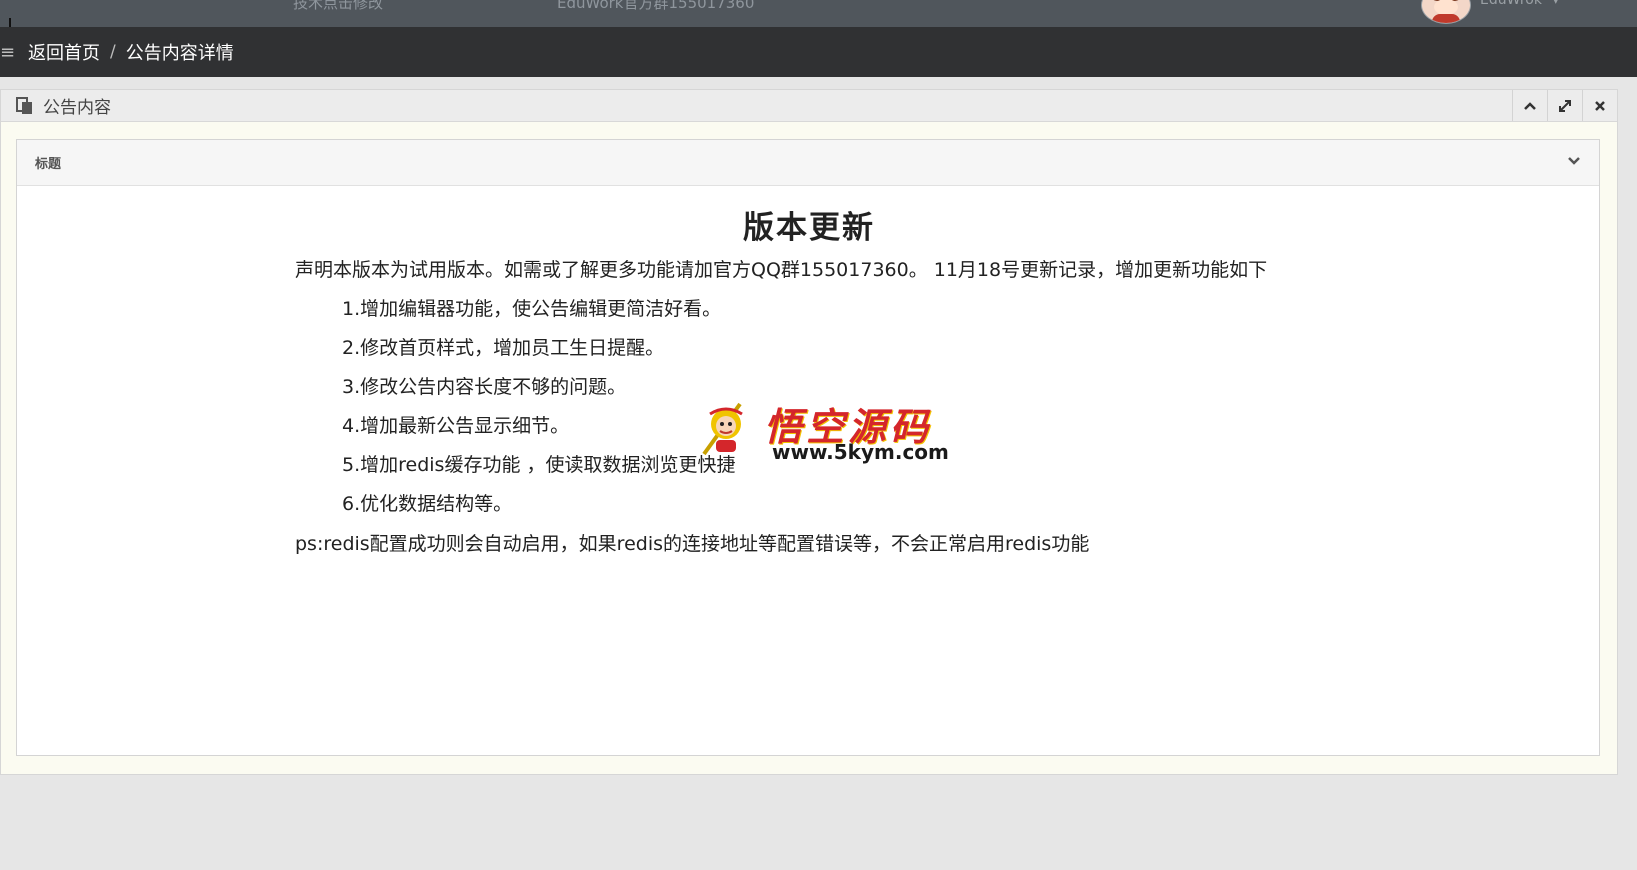  I want to click on expand-icon, so click(1564, 105).